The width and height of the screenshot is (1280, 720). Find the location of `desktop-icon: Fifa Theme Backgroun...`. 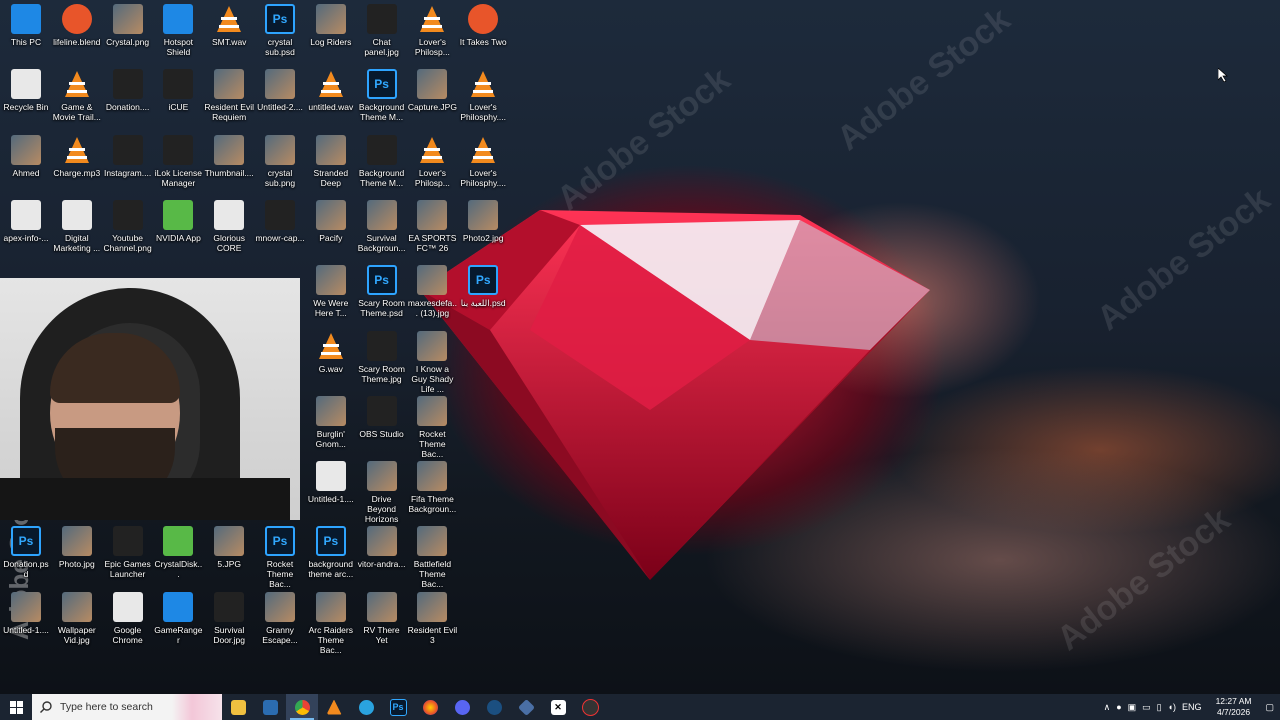

desktop-icon: Fifa Theme Backgroun... is located at coordinates (432, 487).